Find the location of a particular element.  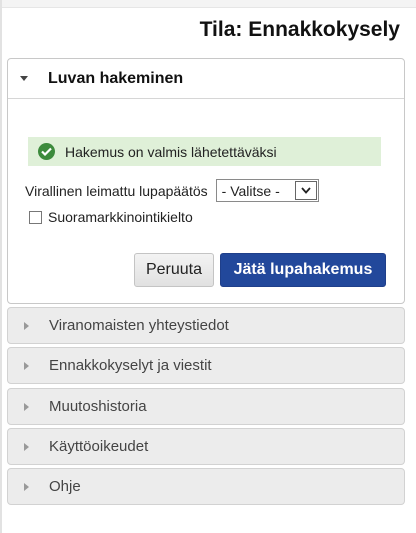

top-edge is located at coordinates (208, 4).